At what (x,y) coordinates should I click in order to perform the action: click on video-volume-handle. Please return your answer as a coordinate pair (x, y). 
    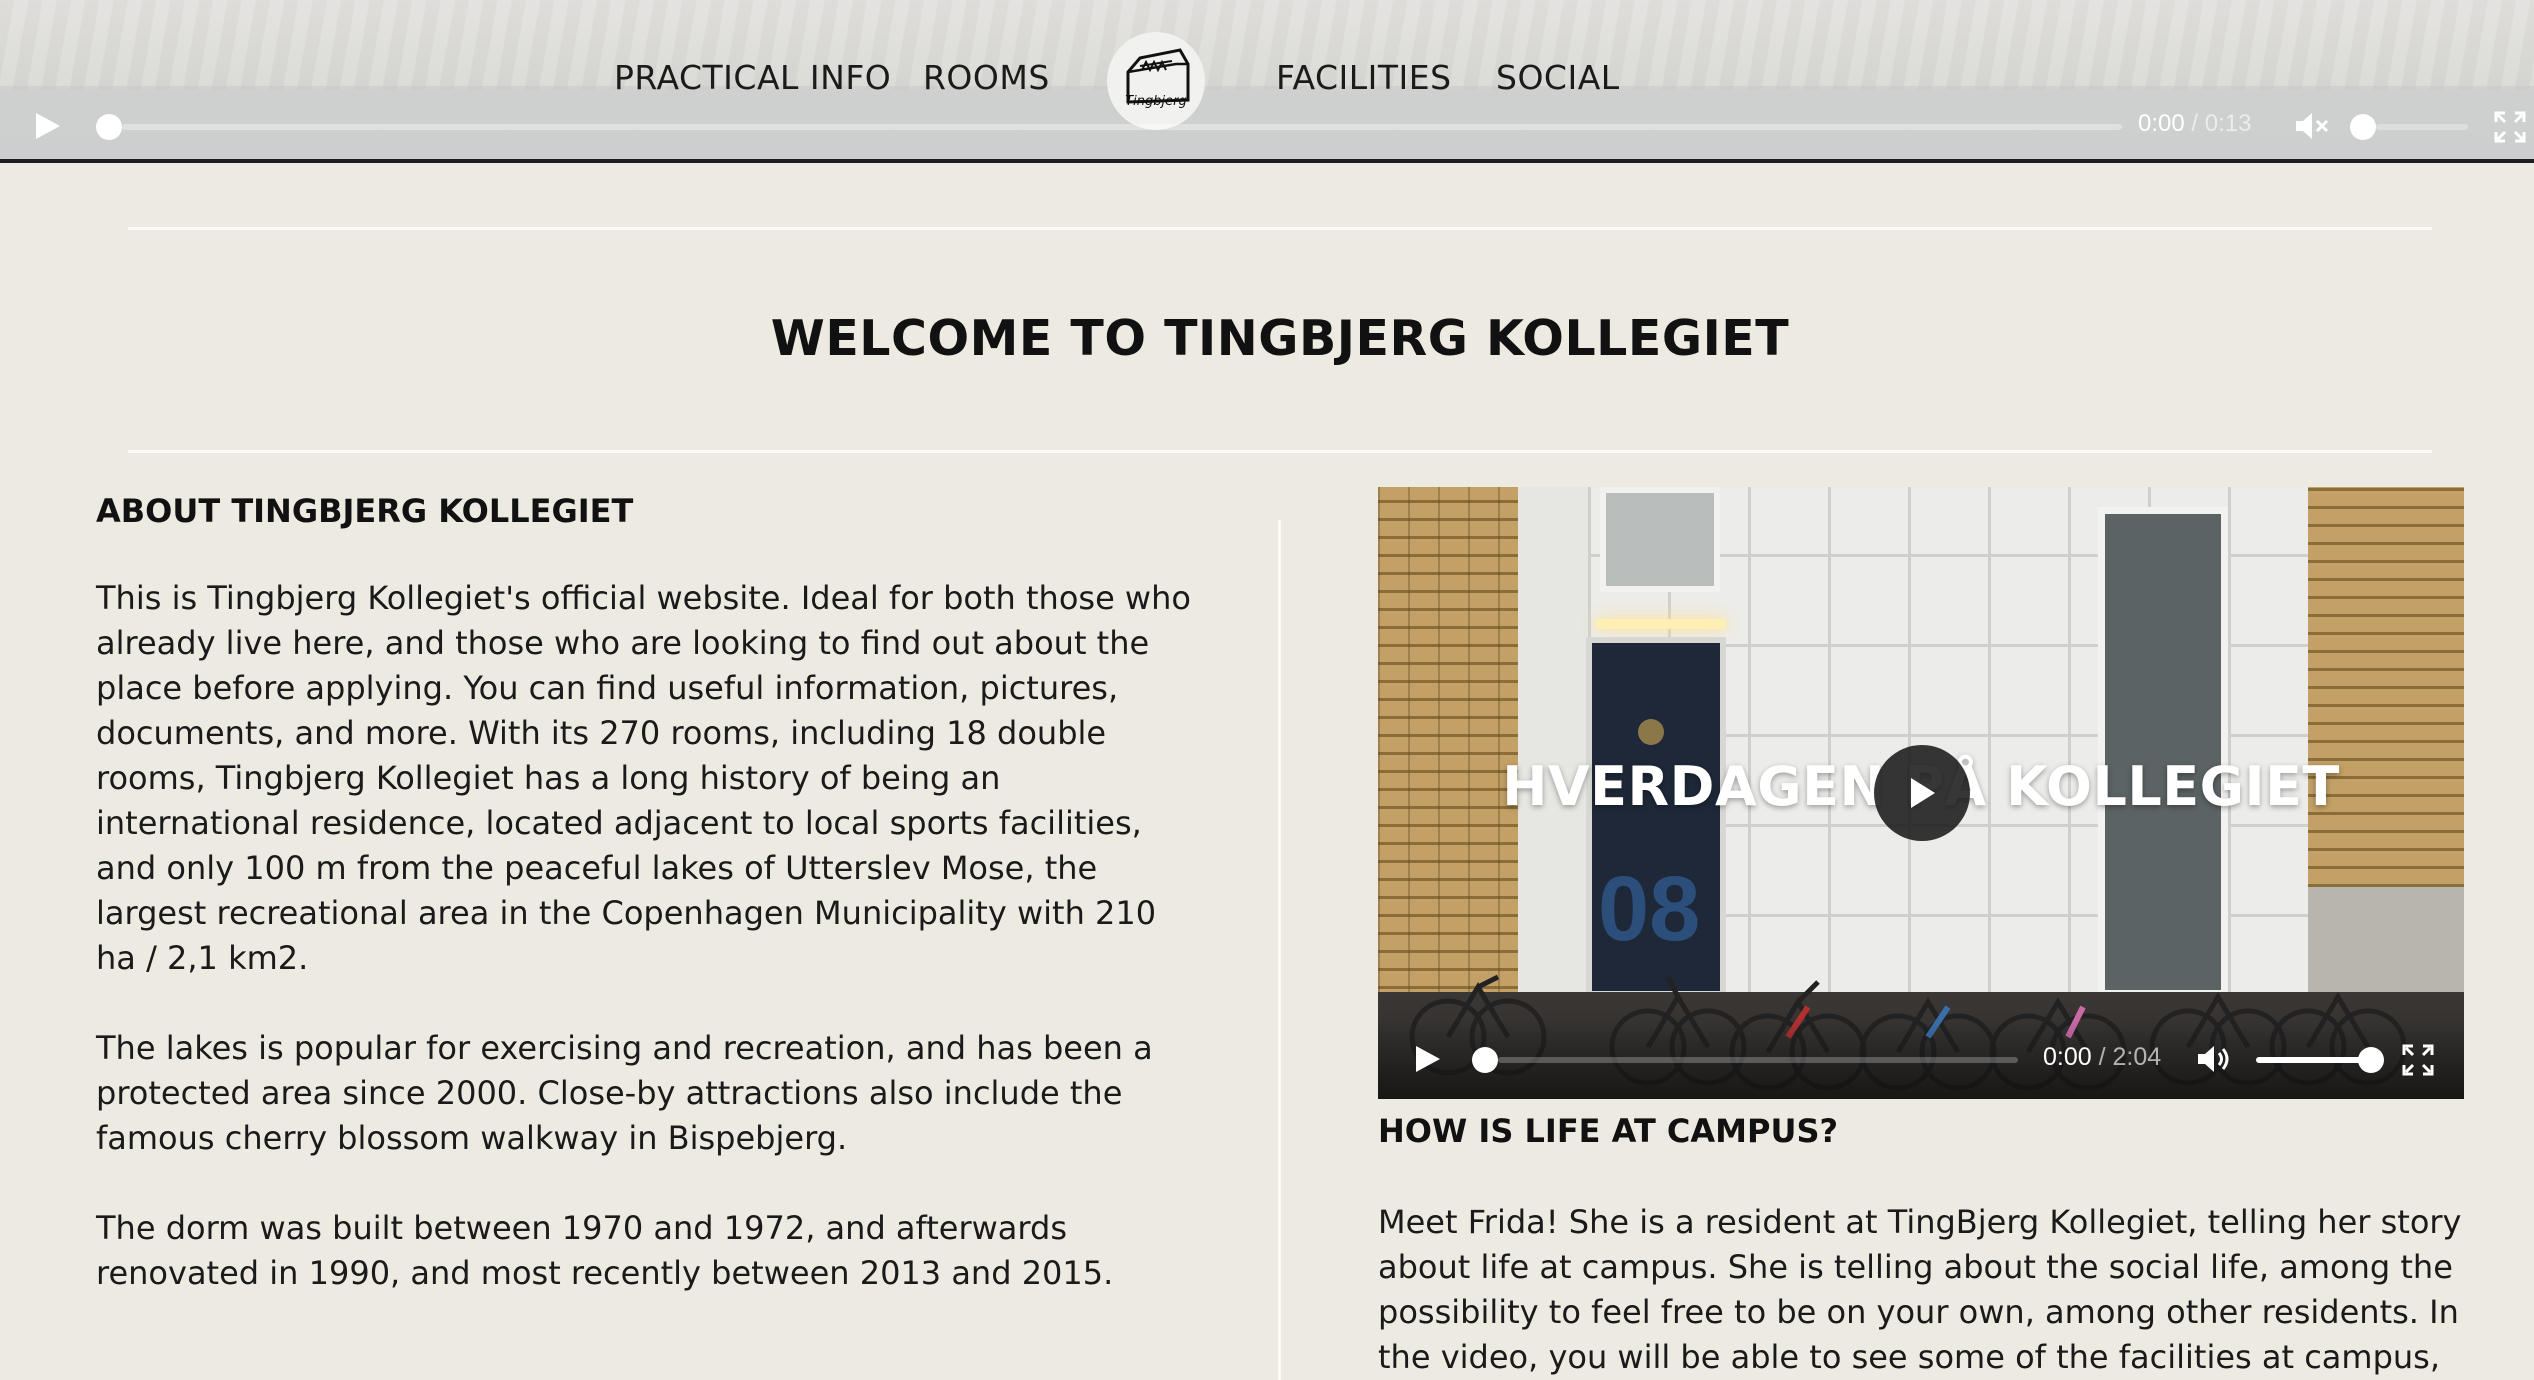
    Looking at the image, I should click on (2371, 1060).